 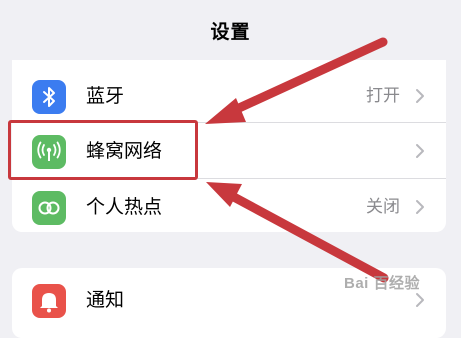 What do you see at coordinates (382, 283) in the screenshot?
I see `watermark: Bai 百经验` at bounding box center [382, 283].